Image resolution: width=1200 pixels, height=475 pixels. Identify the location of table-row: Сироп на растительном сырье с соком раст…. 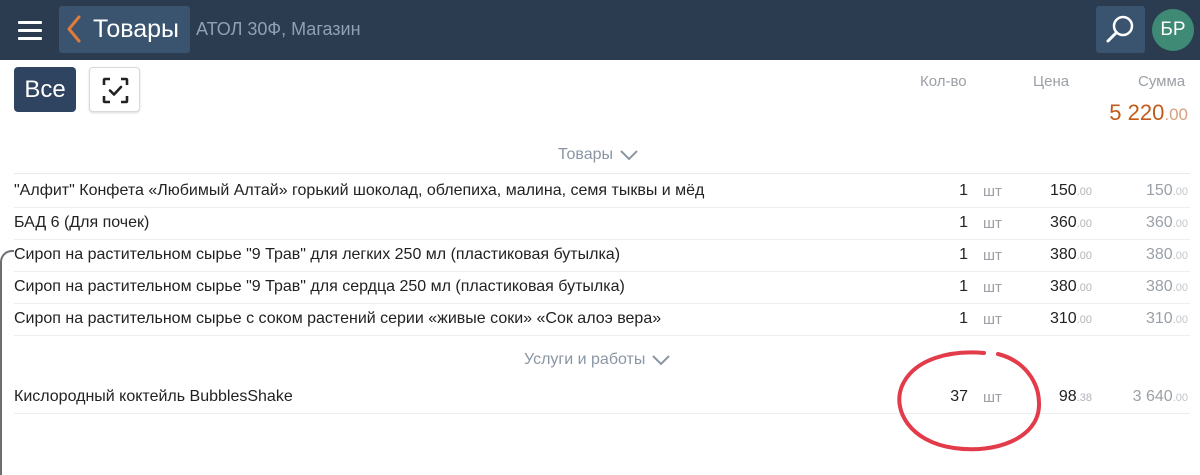
(600, 320).